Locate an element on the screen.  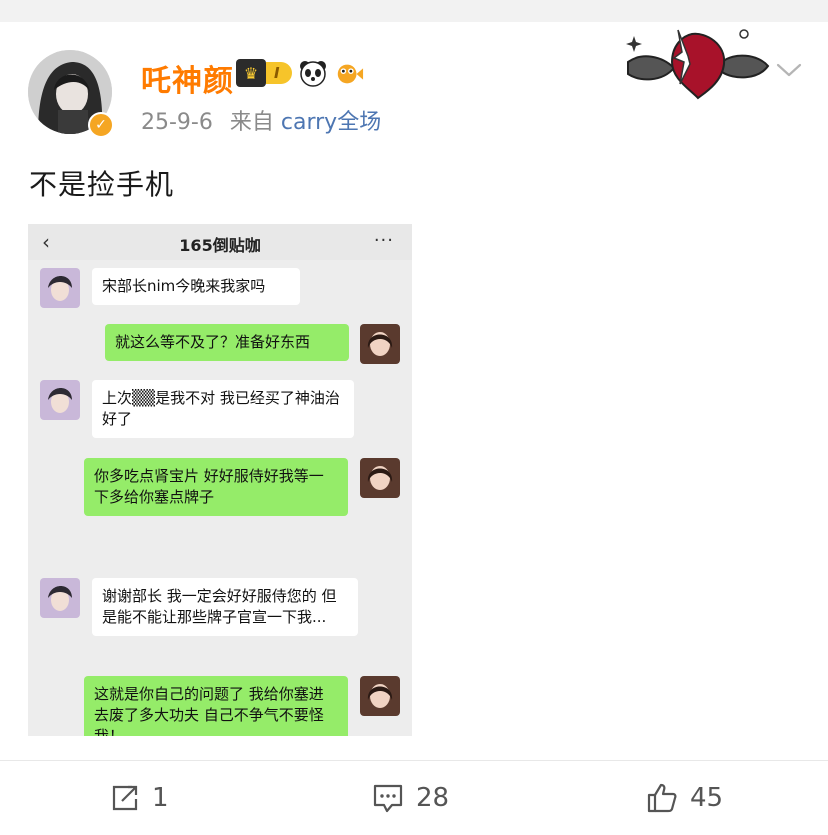
chat-message: 上次▒▒是我不对 我已经买了神油治好了 is located at coordinates (223, 409).